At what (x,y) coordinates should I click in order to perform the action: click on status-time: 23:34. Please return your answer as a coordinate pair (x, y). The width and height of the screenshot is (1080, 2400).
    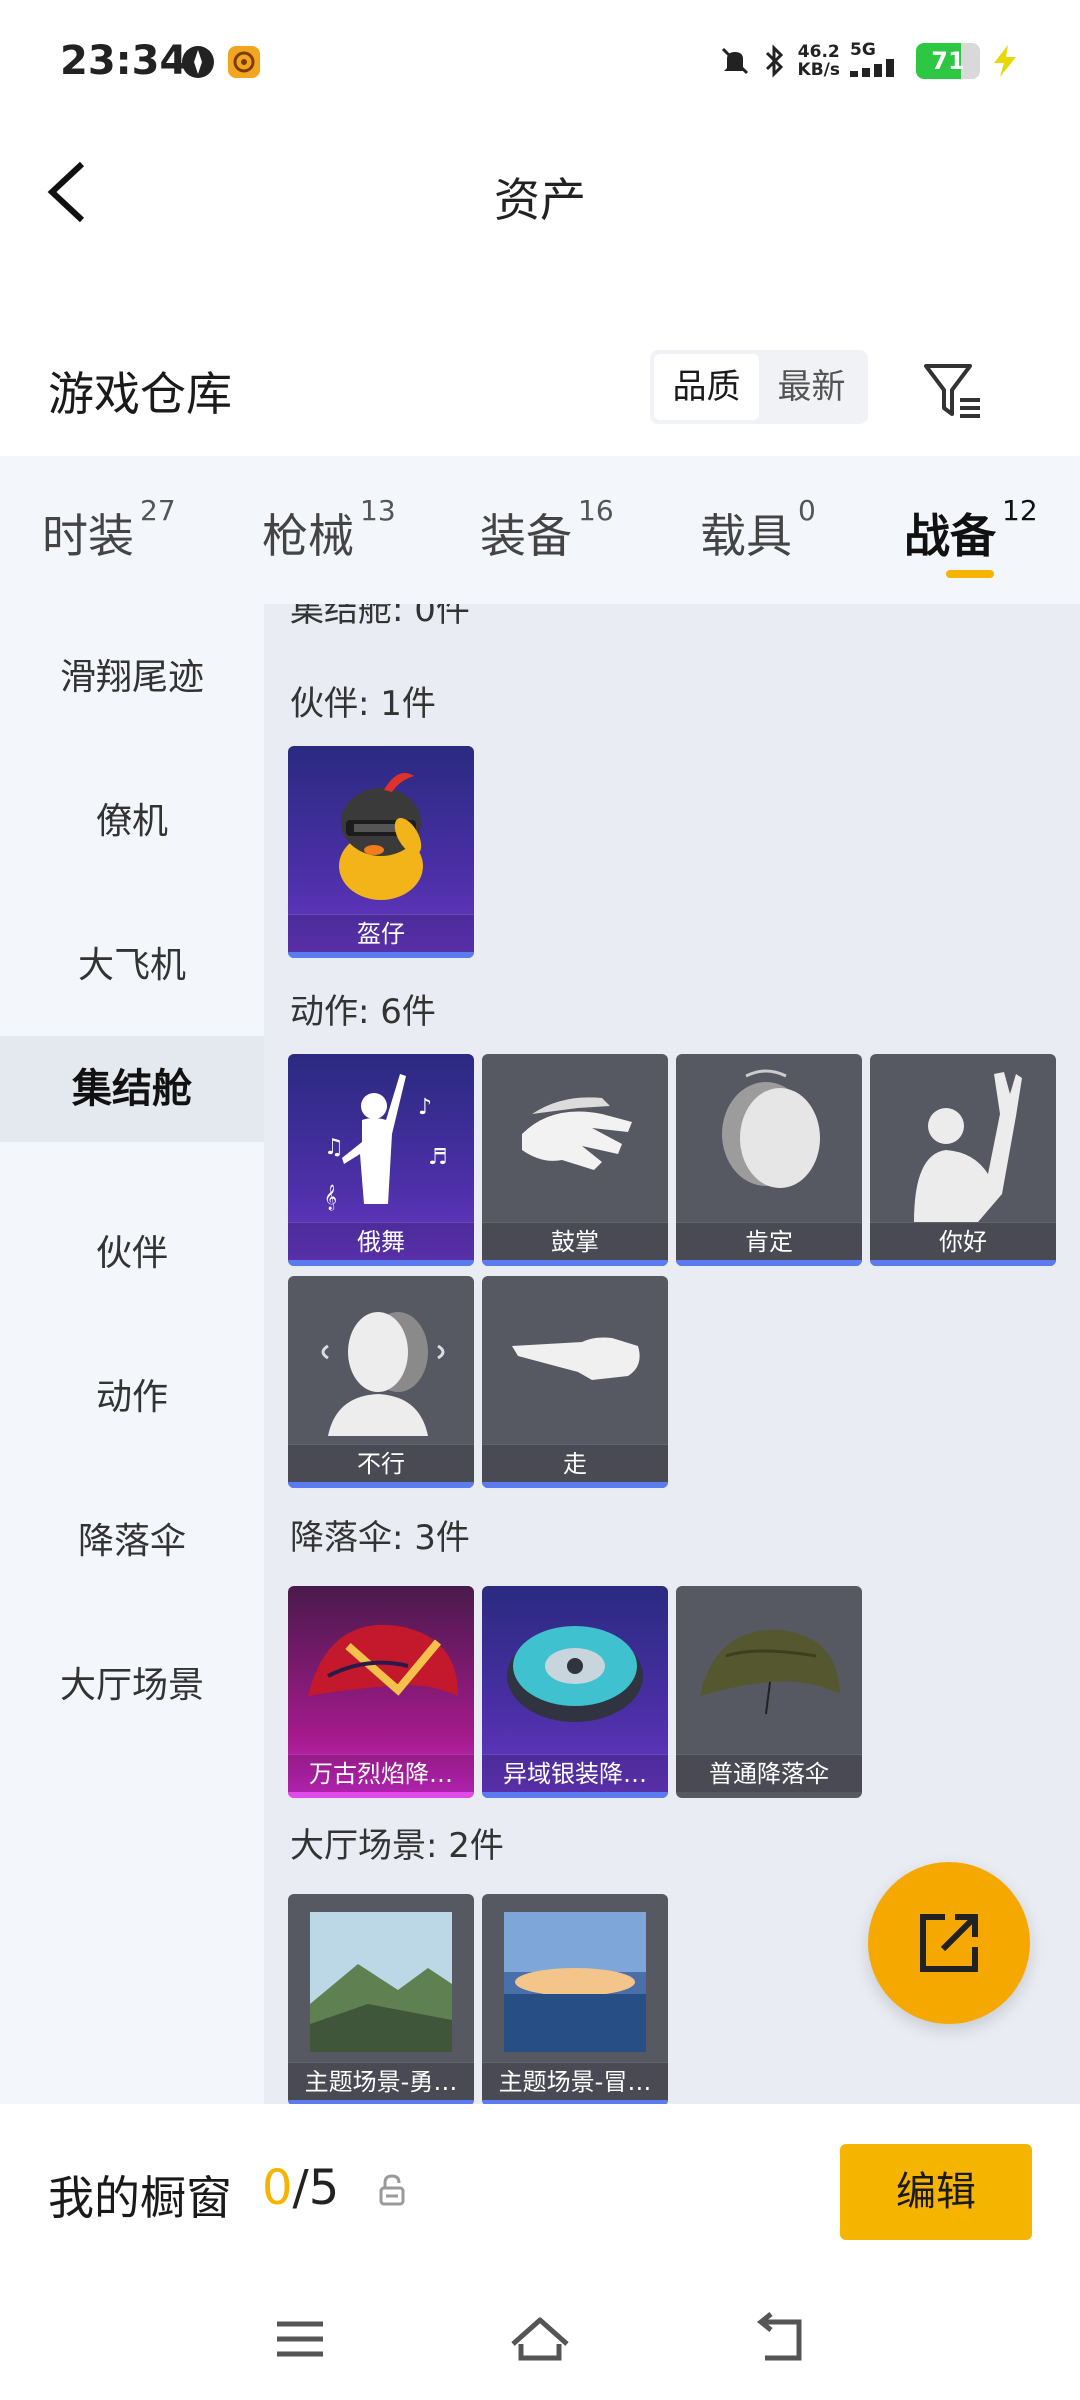
    Looking at the image, I should click on (124, 61).